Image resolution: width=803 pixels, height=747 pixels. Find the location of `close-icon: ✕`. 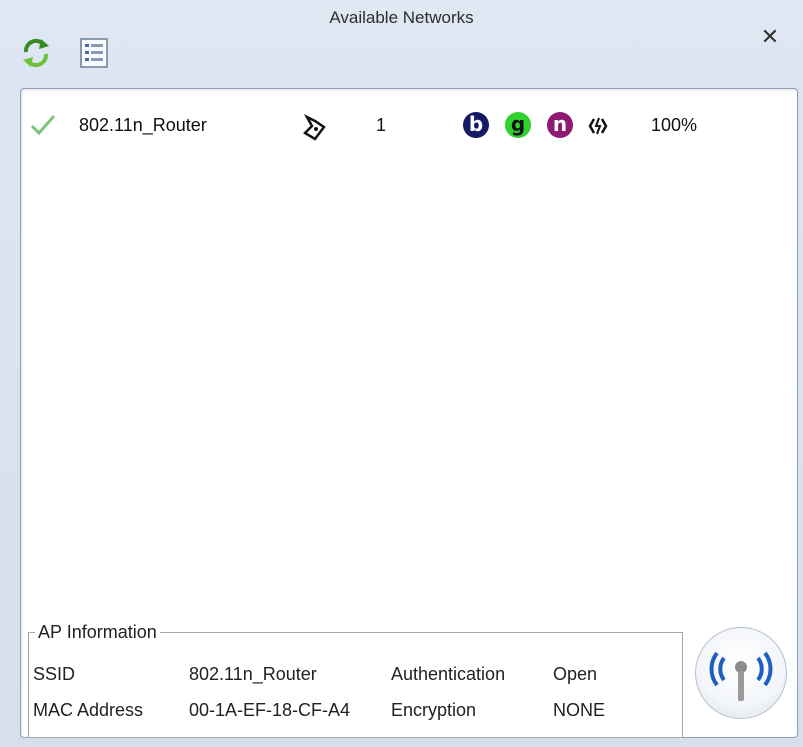

close-icon: ✕ is located at coordinates (770, 36).